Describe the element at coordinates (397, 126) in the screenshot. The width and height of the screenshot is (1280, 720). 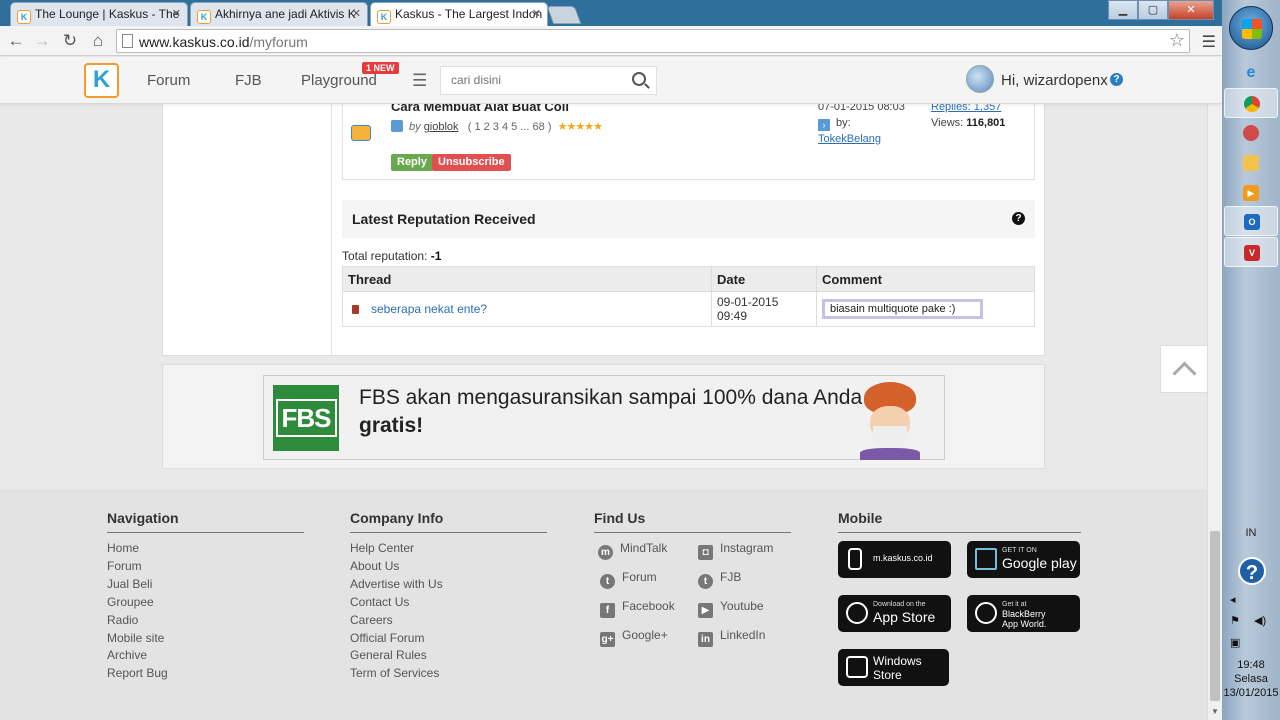
I see `checkmark-icon` at that location.